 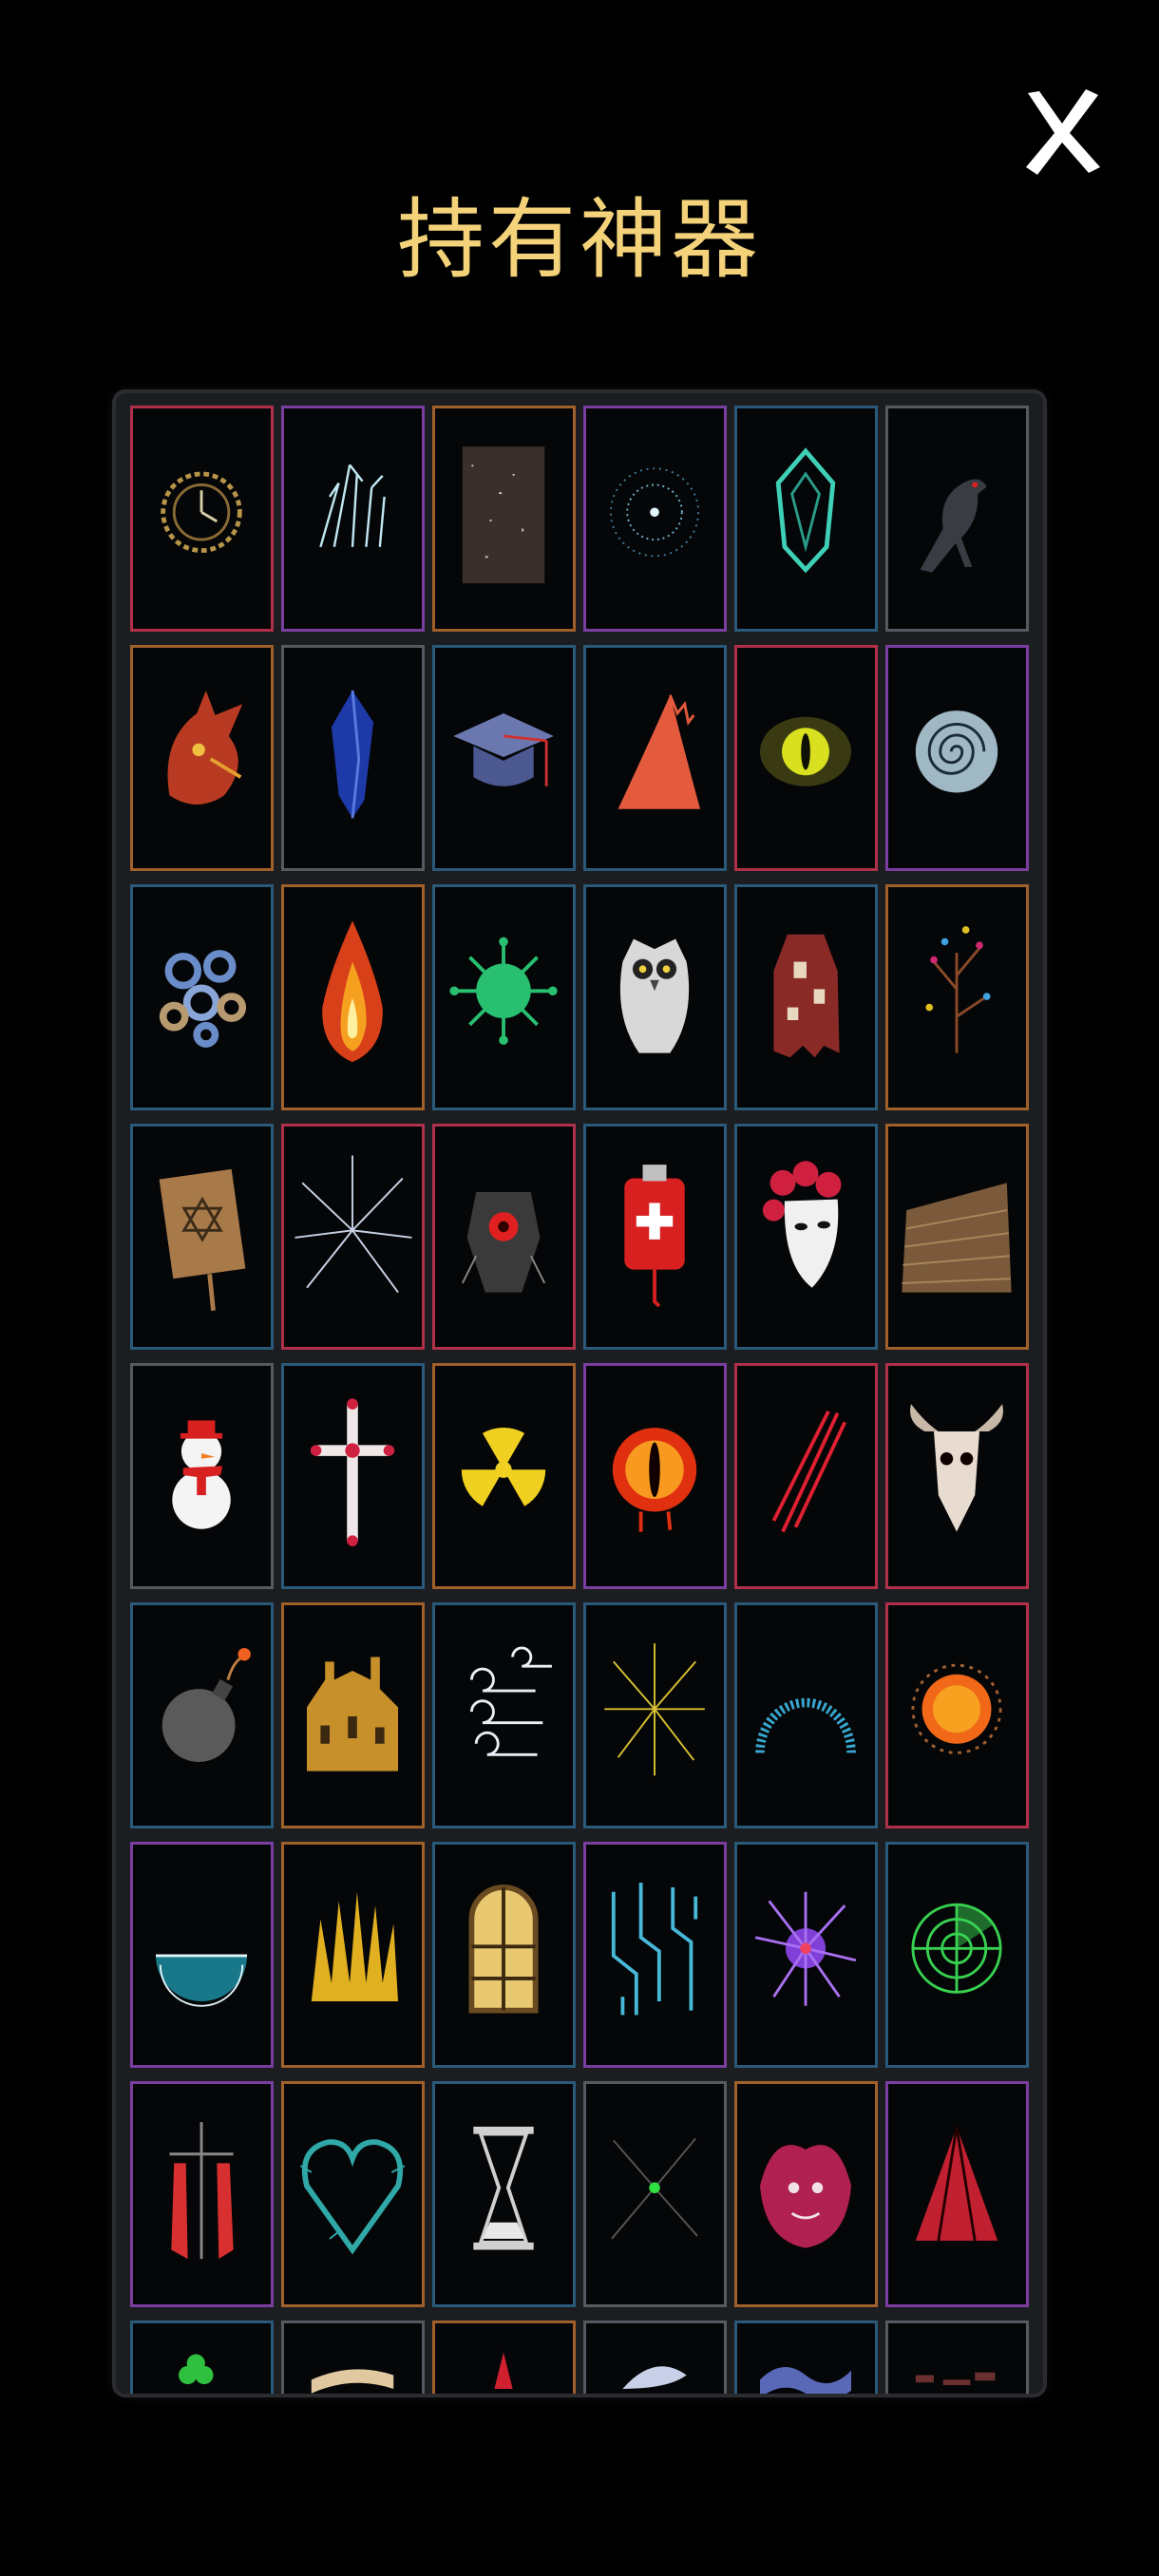 I want to click on wind-swirls-icon, so click(x=510, y=1701).